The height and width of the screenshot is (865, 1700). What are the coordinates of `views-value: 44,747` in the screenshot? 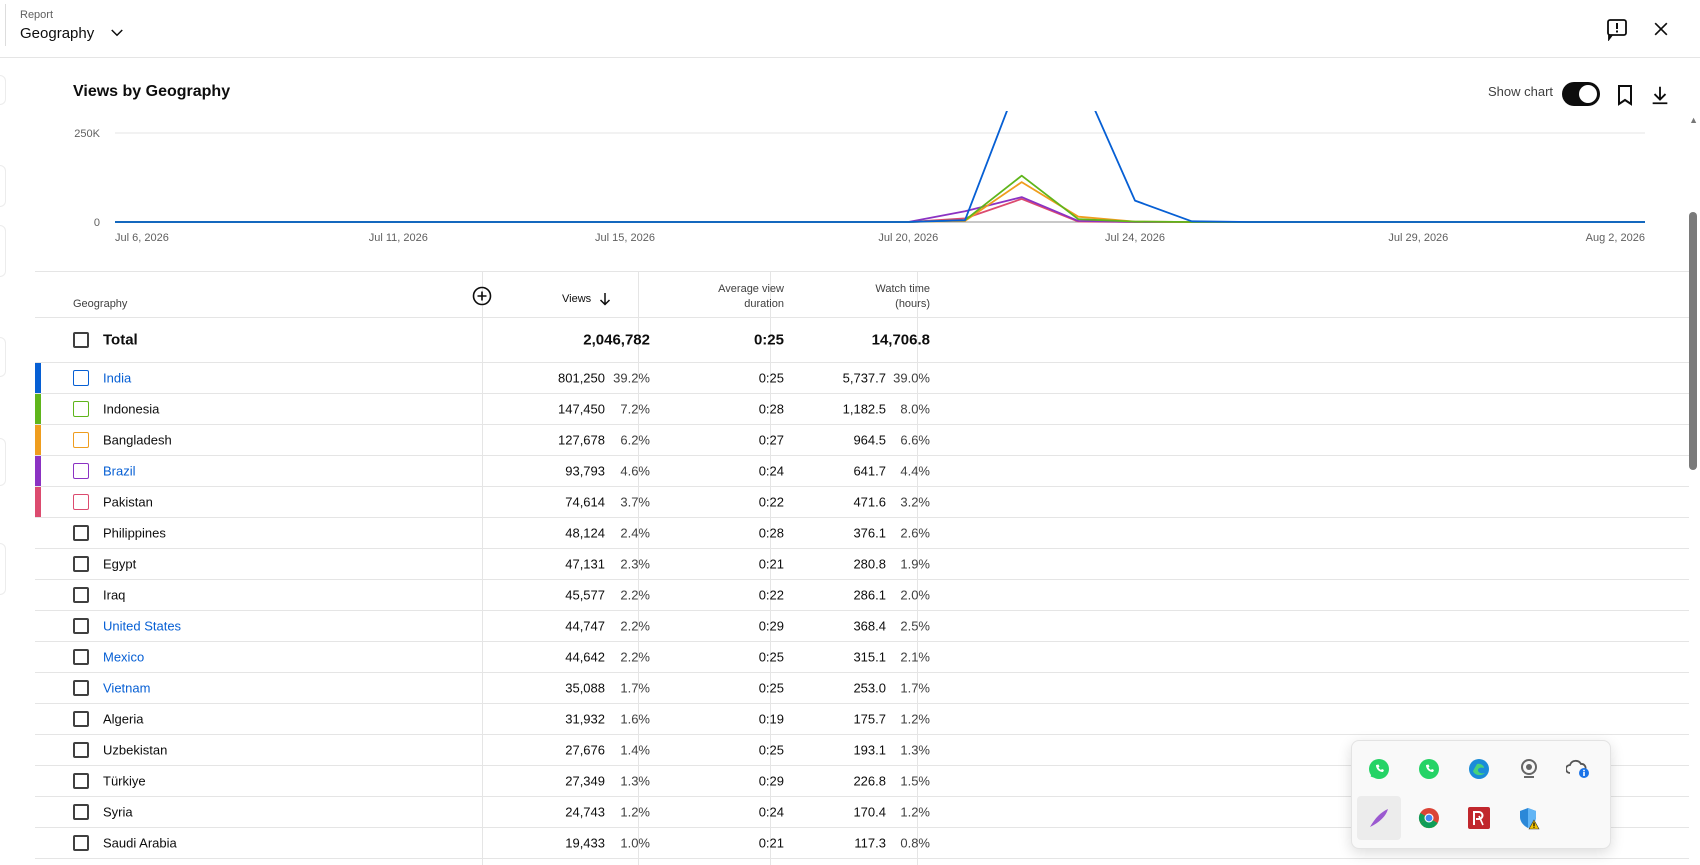 It's located at (585, 626).